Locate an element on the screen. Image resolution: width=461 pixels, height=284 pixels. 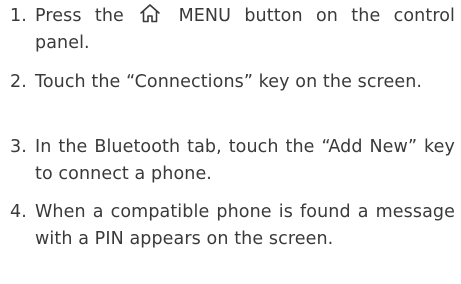
home-icon is located at coordinates (150, 13).